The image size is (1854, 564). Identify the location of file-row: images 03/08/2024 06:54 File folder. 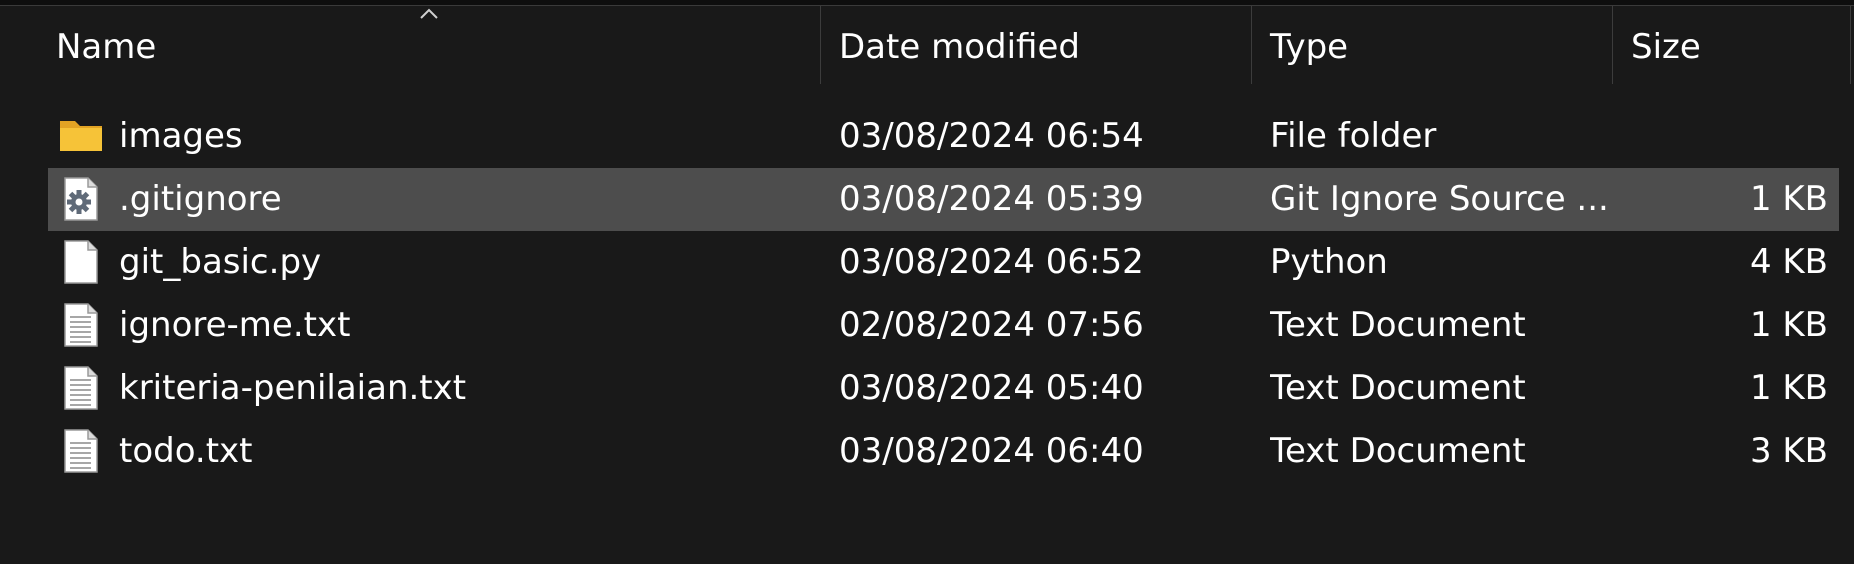
(943, 136).